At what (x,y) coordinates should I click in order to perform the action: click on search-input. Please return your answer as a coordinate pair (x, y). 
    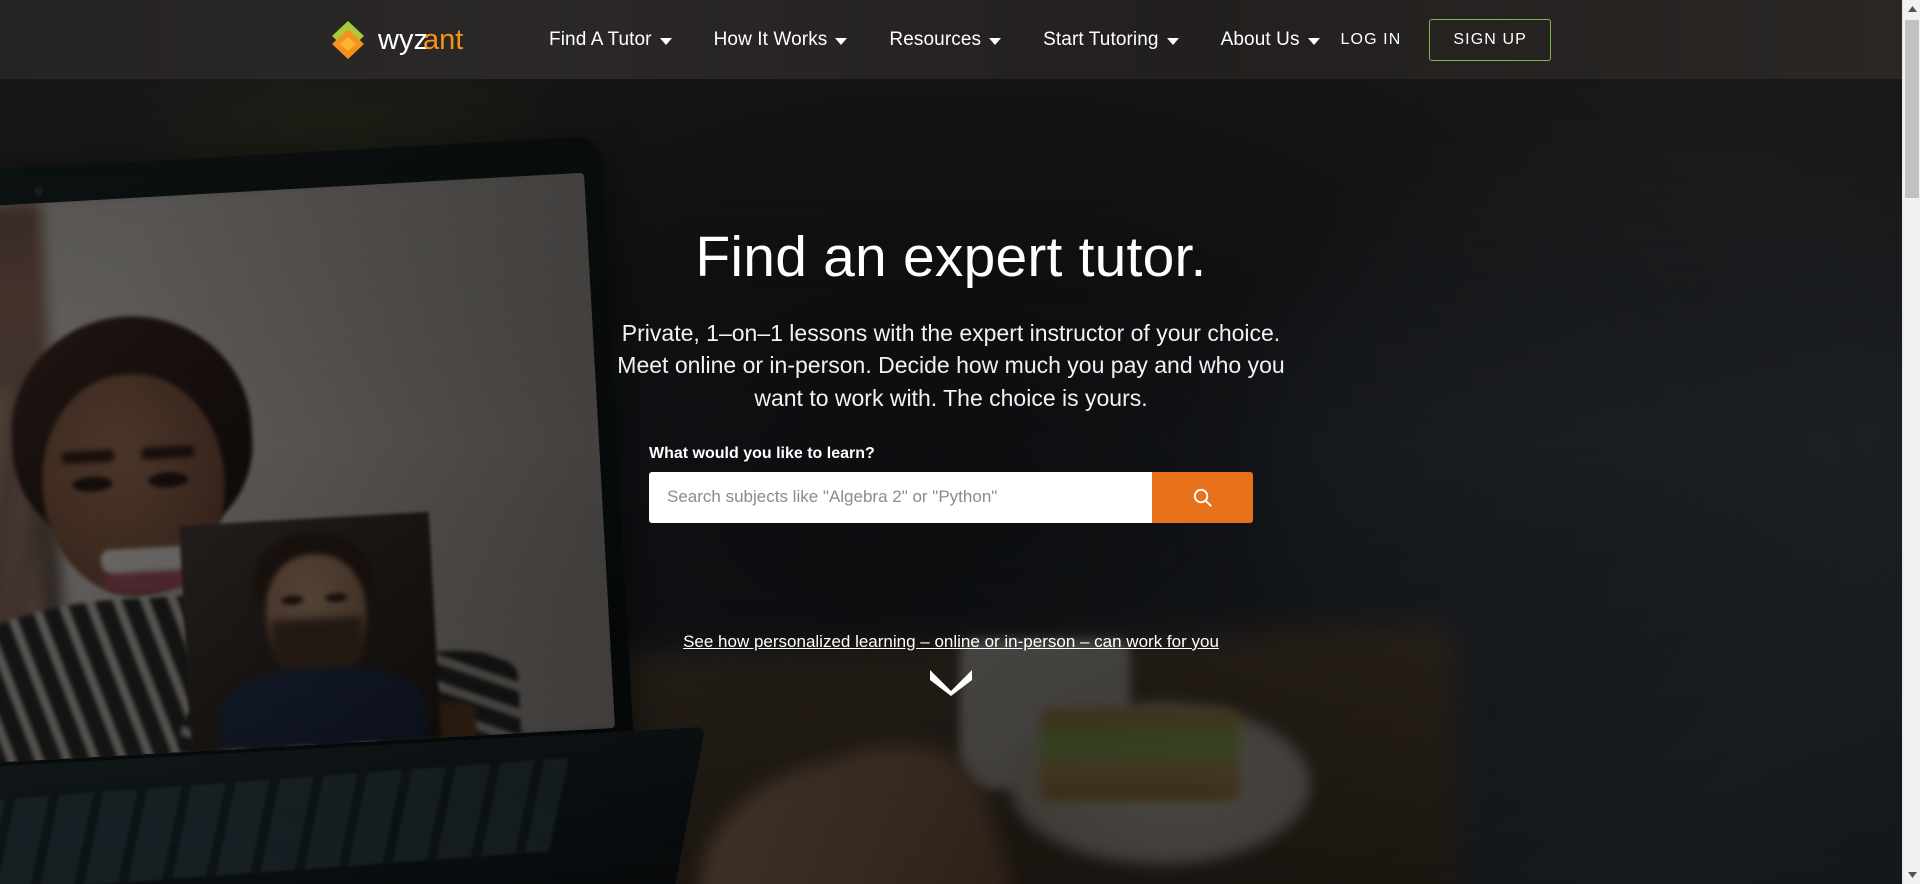
    Looking at the image, I should click on (900, 497).